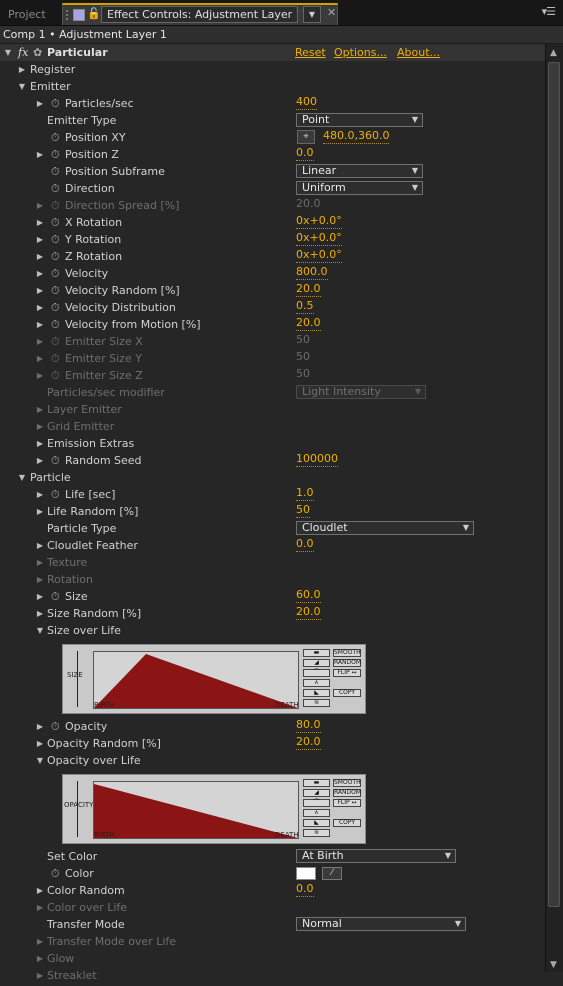  What do you see at coordinates (68, 15) in the screenshot?
I see `drag-grip-icon` at bounding box center [68, 15].